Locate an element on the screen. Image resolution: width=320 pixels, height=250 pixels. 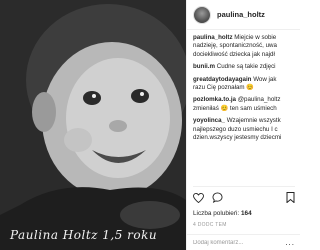
comment-text: dzien.wszyscy jestesmy dziecmi is located at coordinates (237, 138).